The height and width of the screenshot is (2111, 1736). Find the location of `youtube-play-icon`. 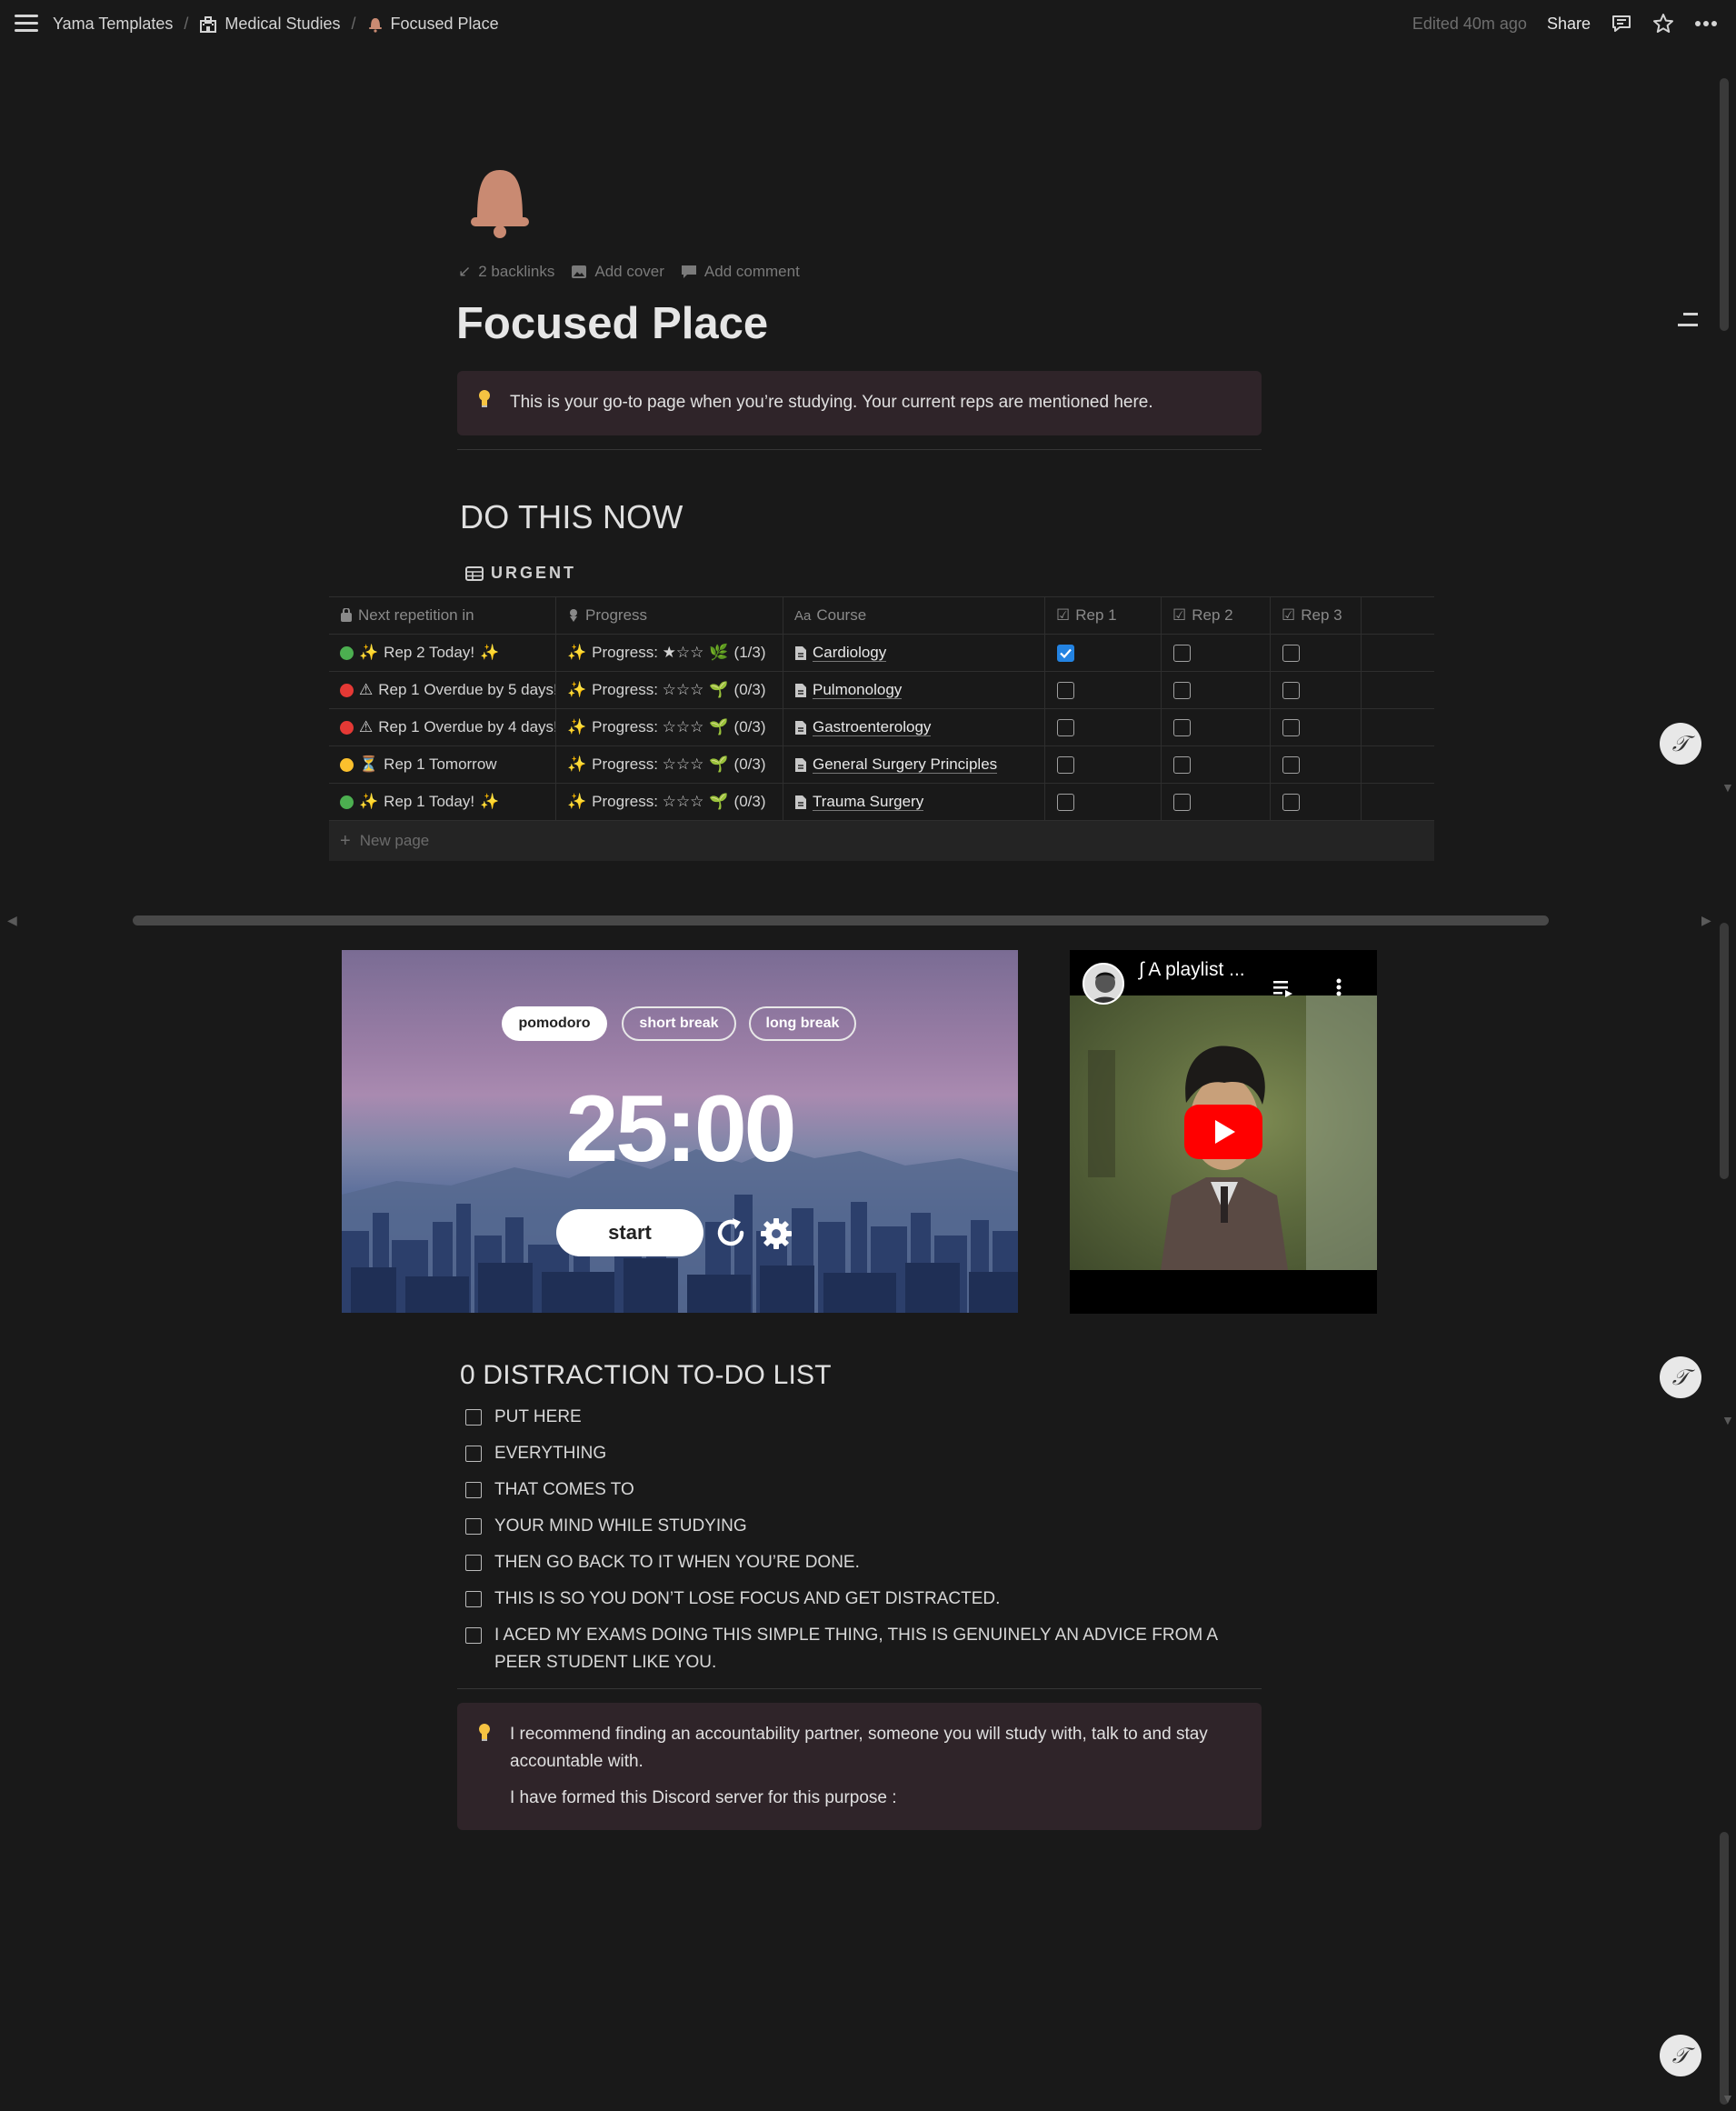

youtube-play-icon is located at coordinates (1223, 1132).